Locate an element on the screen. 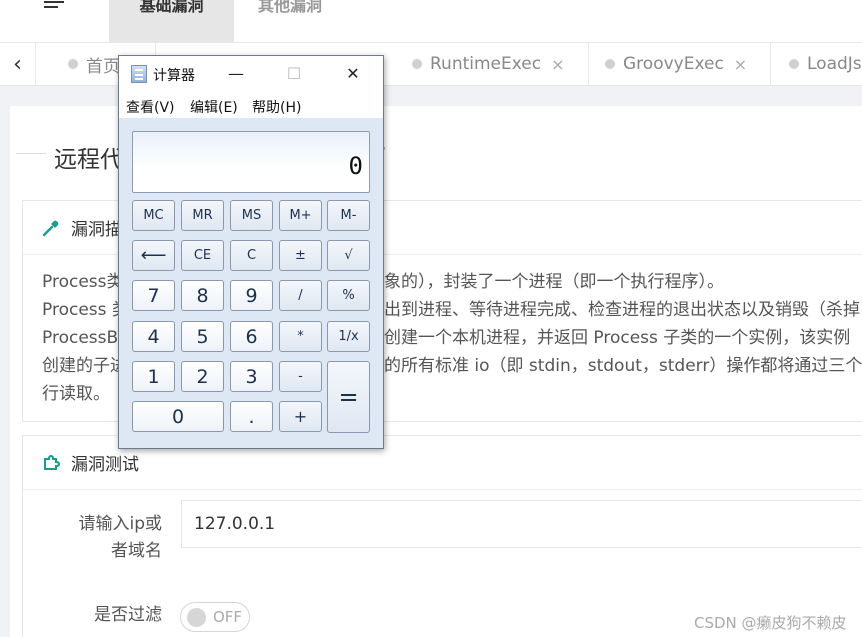 Image resolution: width=862 pixels, height=637 pixels. maximize-button: ☐ is located at coordinates (294, 74).